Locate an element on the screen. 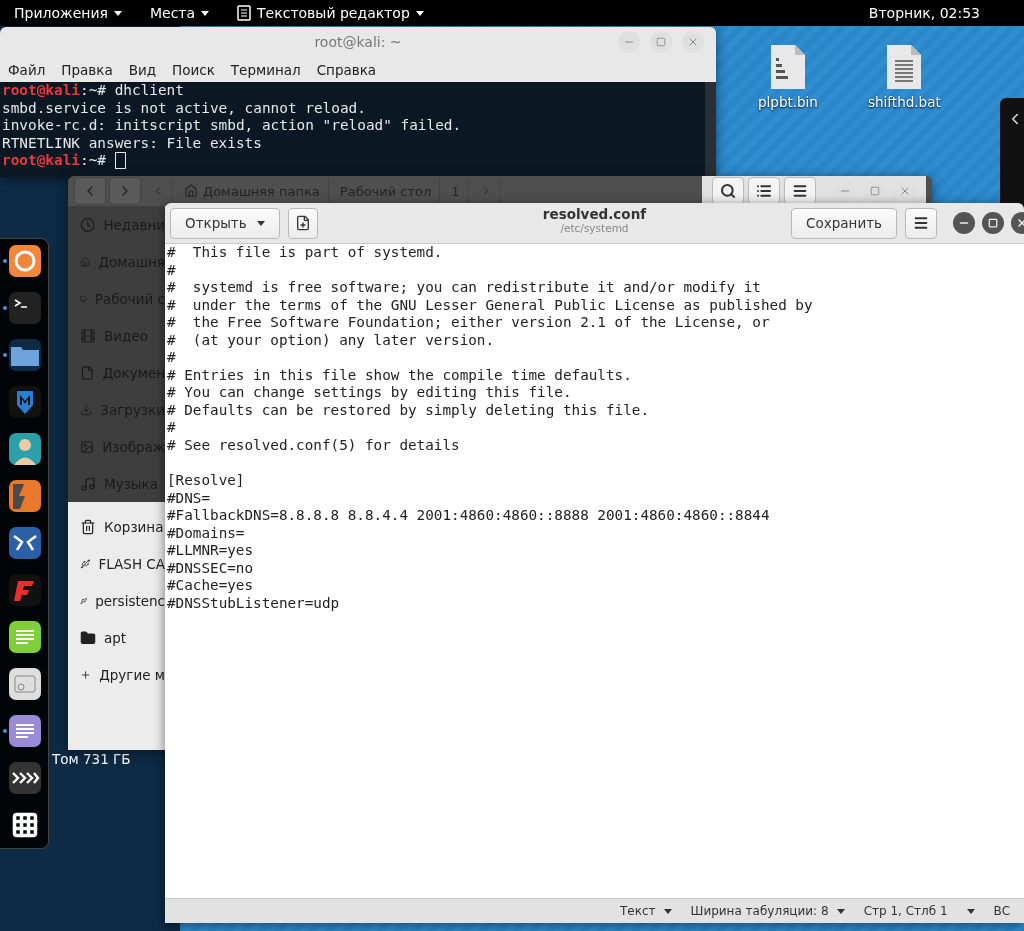 The width and height of the screenshot is (1024, 931). search-button is located at coordinates (728, 191).